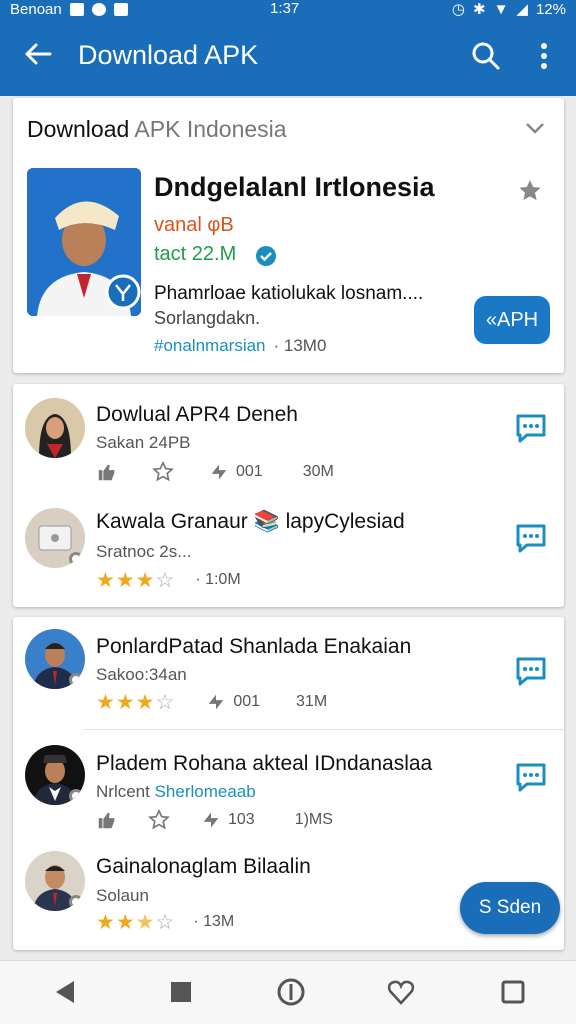  I want to click on app-tags: #onalnmarsian · 13M0, so click(240, 346).